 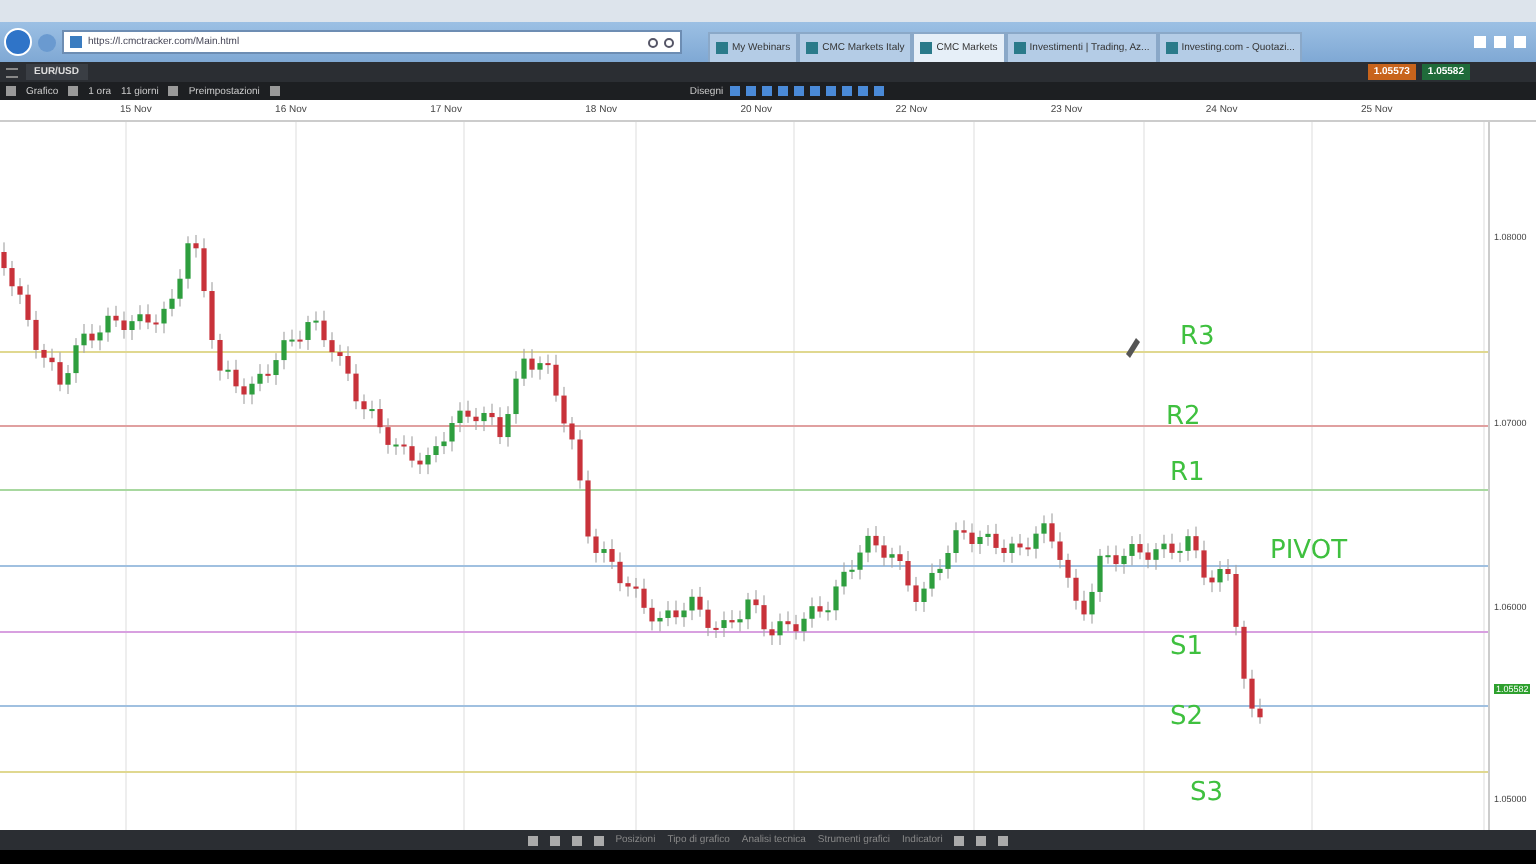 What do you see at coordinates (1183, 417) in the screenshot?
I see `handwritten-label: R2` at bounding box center [1183, 417].